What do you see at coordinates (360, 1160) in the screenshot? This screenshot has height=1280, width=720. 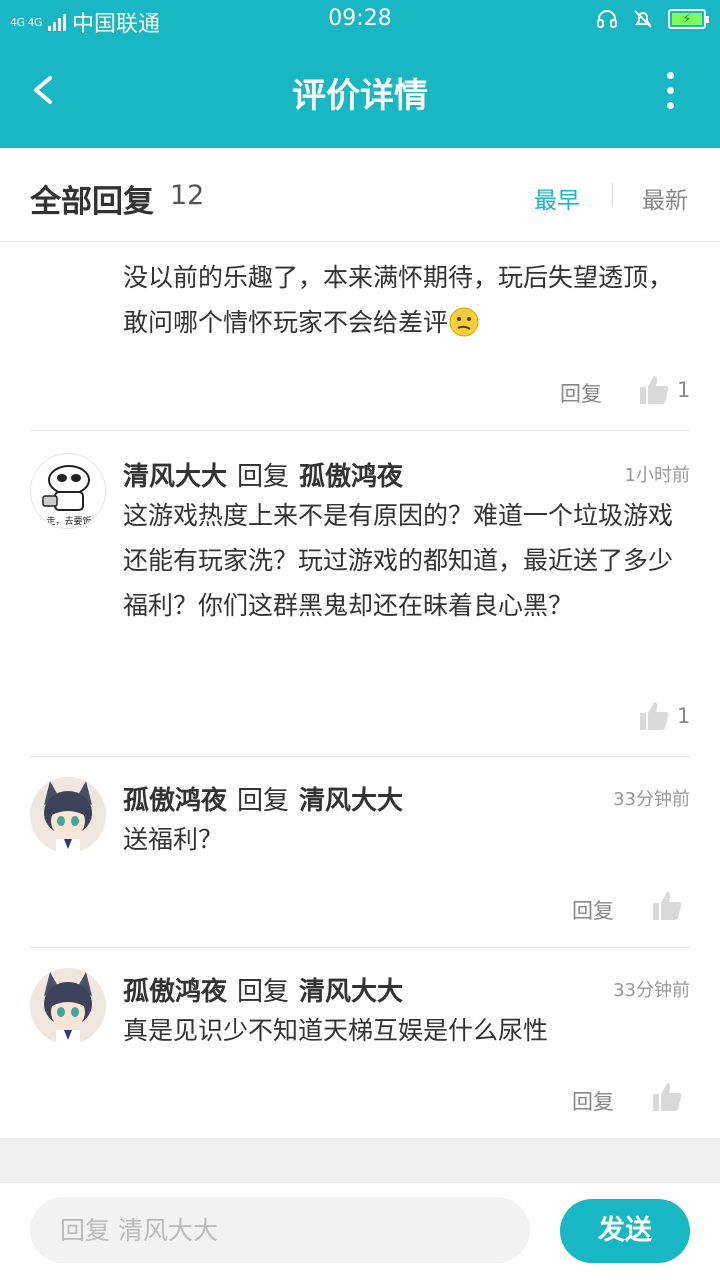 I see `list-end-spacer` at bounding box center [360, 1160].